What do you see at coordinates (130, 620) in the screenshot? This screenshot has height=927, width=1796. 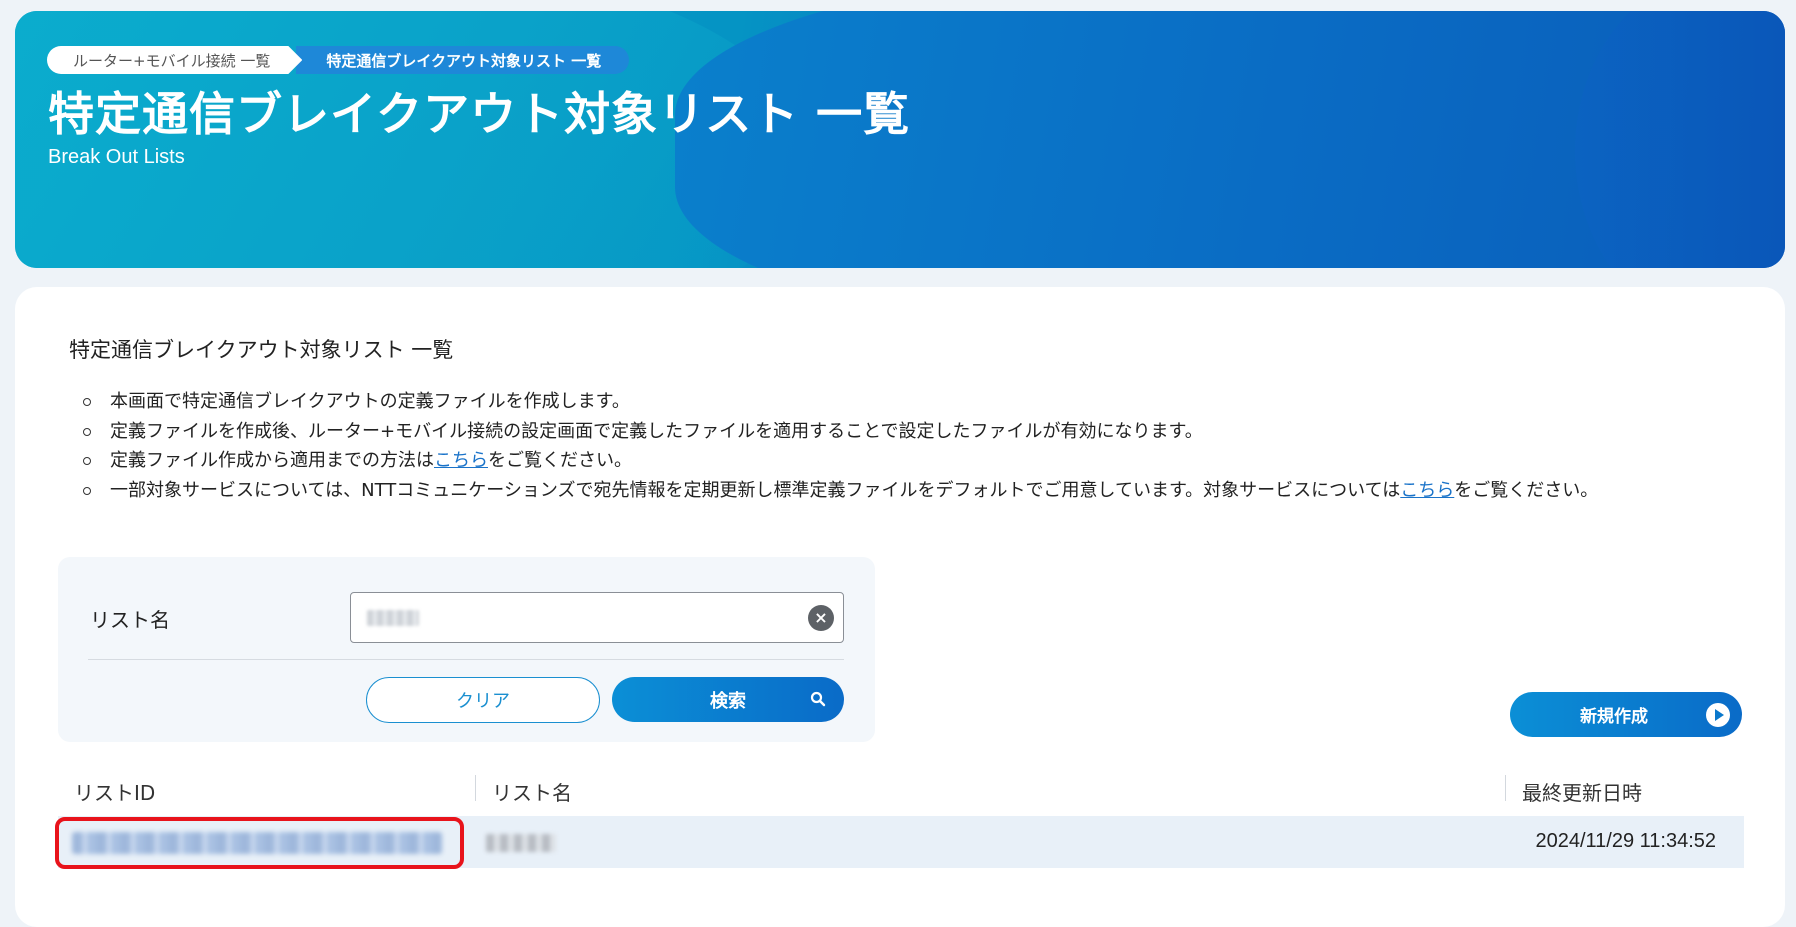 I see `list-name-label: リスト名` at bounding box center [130, 620].